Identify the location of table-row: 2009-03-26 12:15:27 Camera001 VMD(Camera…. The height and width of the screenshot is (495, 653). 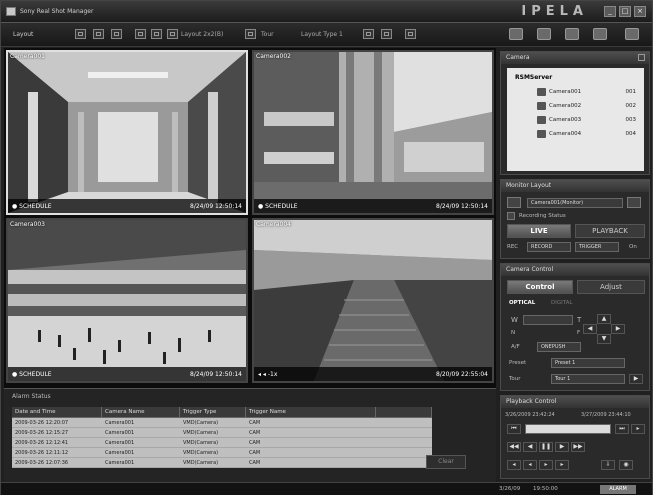
(222, 433).